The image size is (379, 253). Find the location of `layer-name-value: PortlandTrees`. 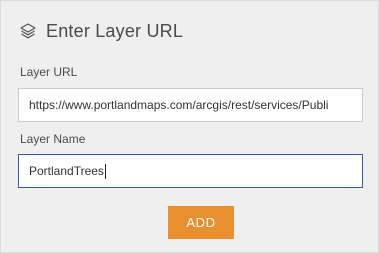

layer-name-value: PortlandTrees is located at coordinates (66, 171).